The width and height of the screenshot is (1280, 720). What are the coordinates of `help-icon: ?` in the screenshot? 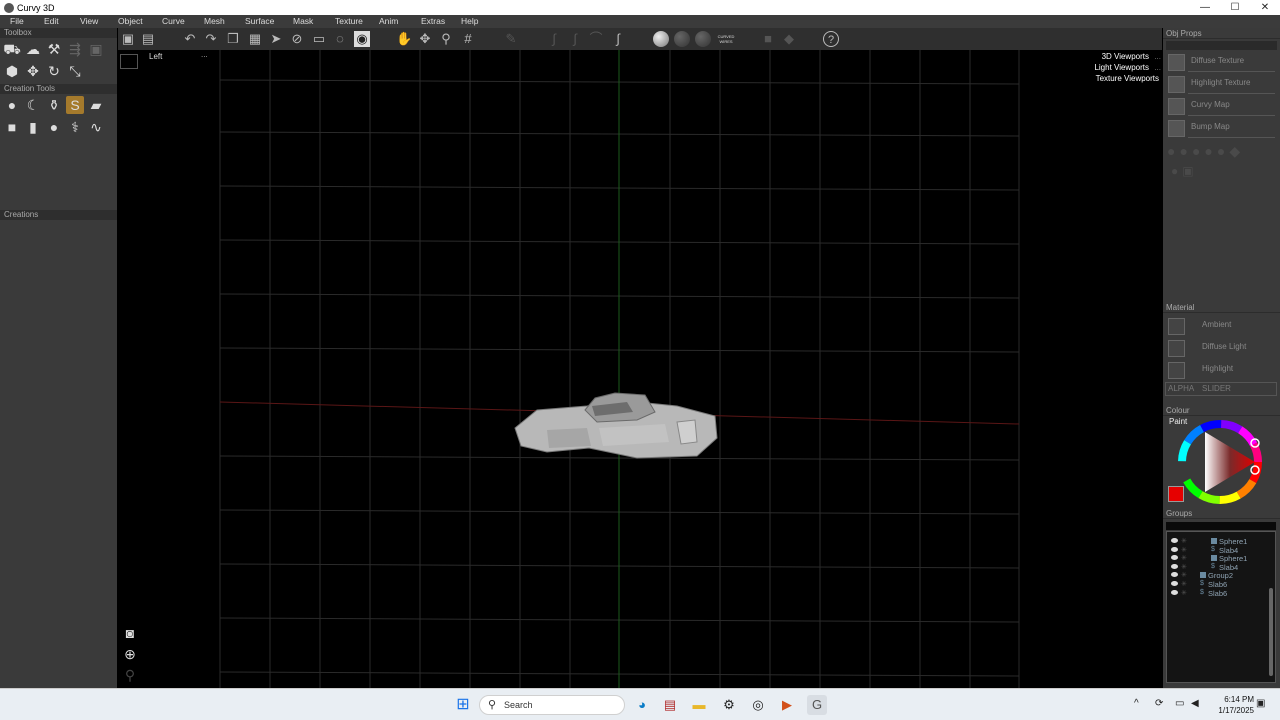 It's located at (831, 39).